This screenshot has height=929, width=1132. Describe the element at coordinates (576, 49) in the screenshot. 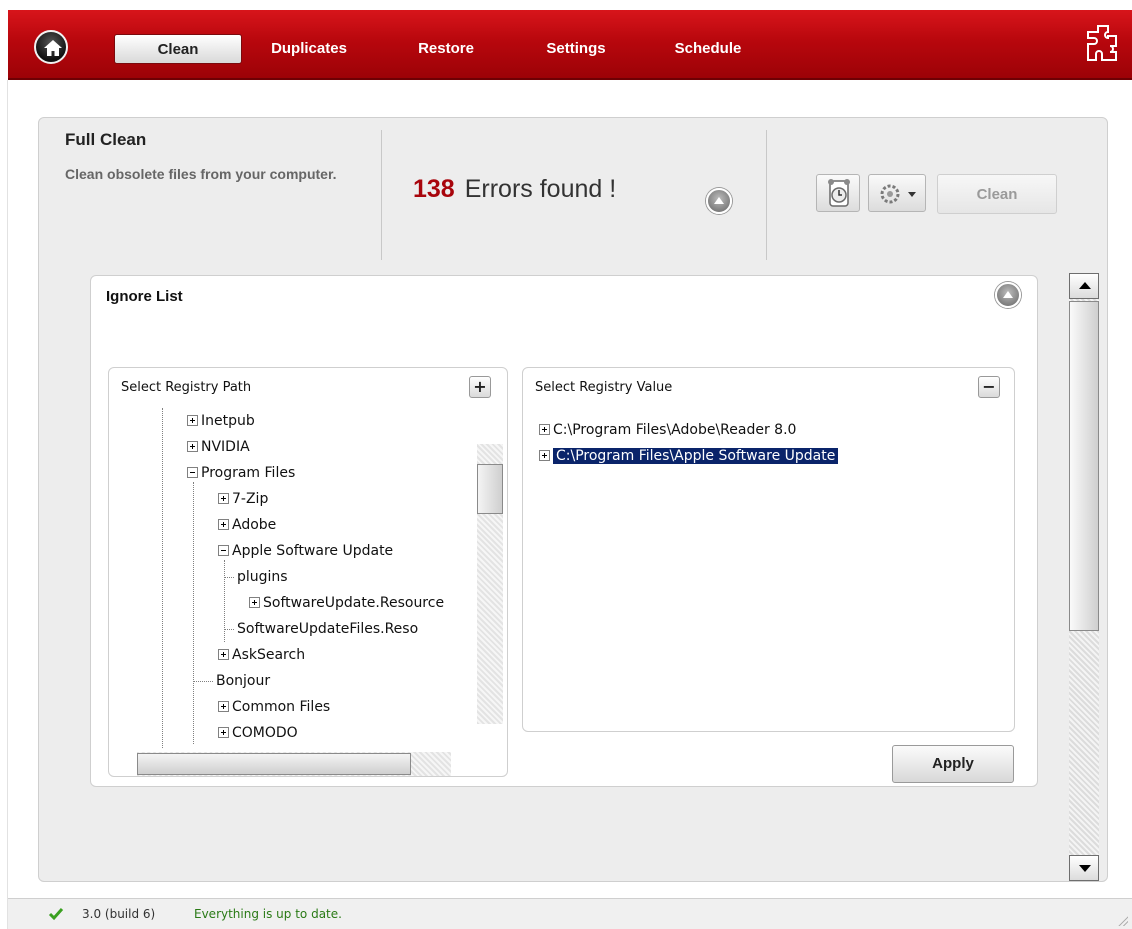

I see `tab-settings: Settings` at that location.